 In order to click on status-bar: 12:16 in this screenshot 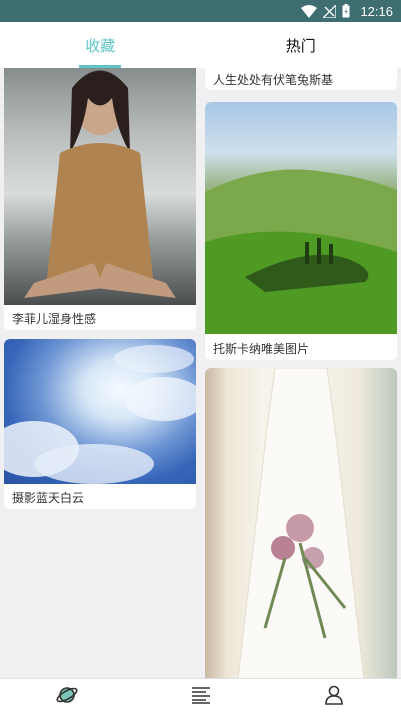, I will do `click(200, 11)`.